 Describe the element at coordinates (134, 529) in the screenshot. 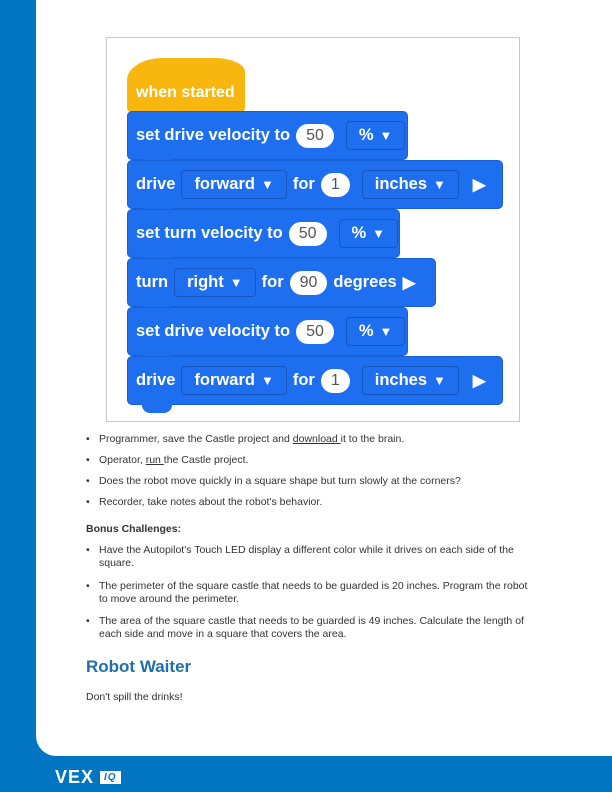

I see `bonus-heading: Bonus Challenges:` at that location.